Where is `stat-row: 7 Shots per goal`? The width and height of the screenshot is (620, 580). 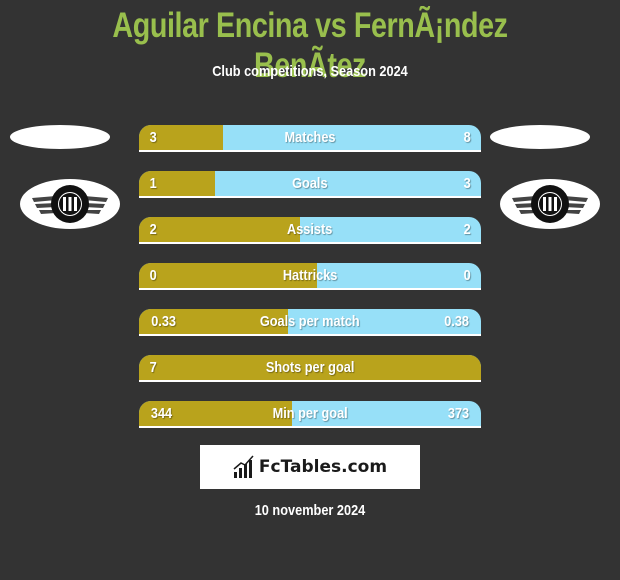
stat-row: 7 Shots per goal is located at coordinates (310, 368).